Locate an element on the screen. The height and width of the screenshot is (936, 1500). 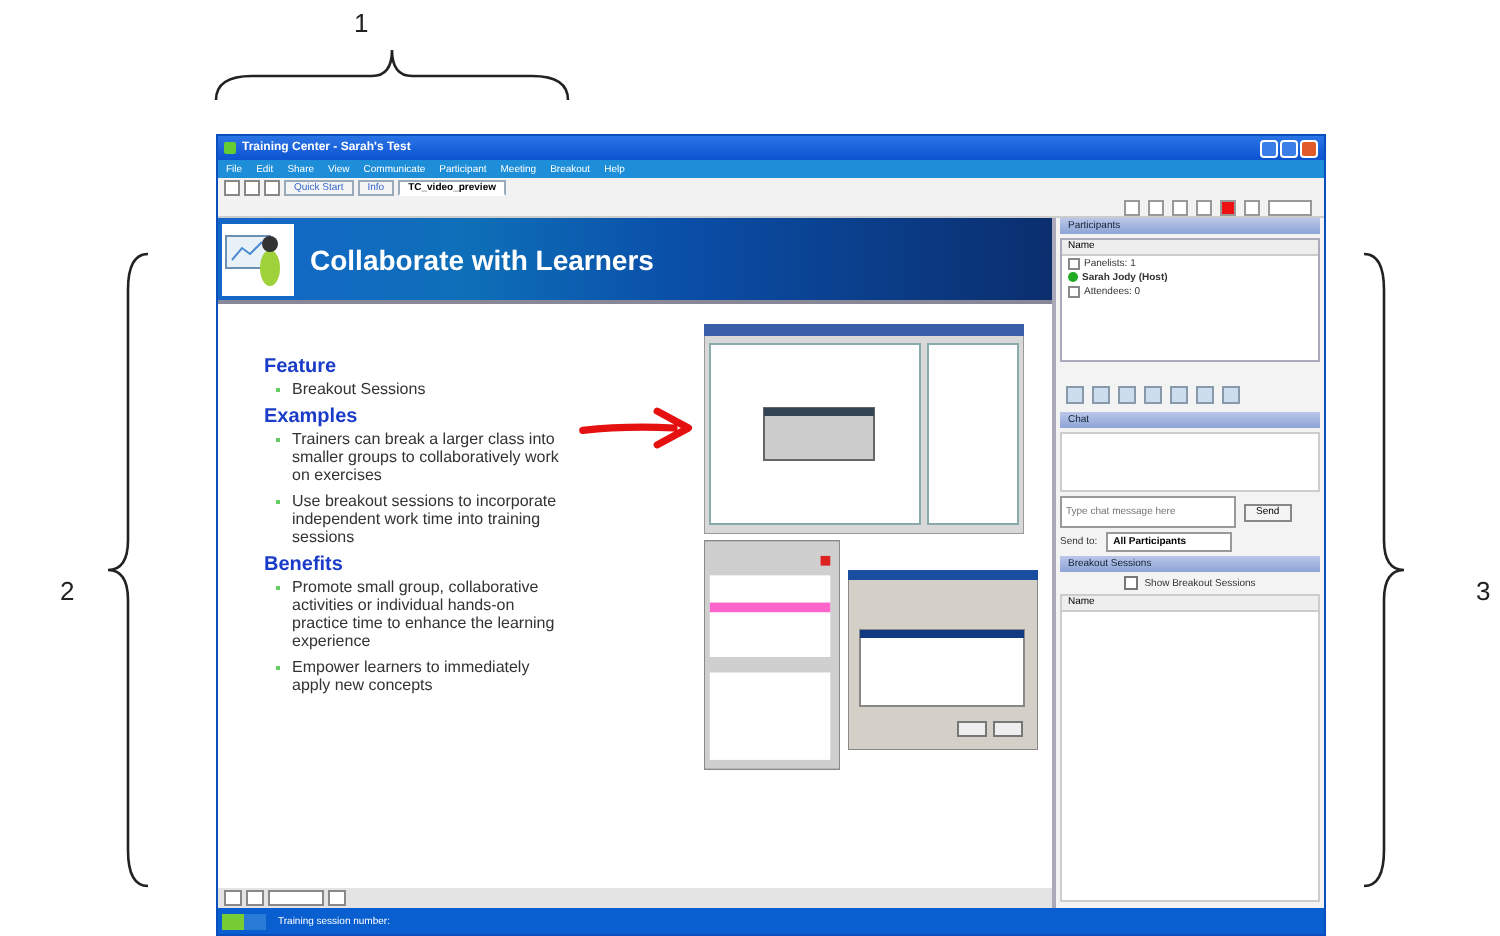
page-selector is located at coordinates (296, 898).